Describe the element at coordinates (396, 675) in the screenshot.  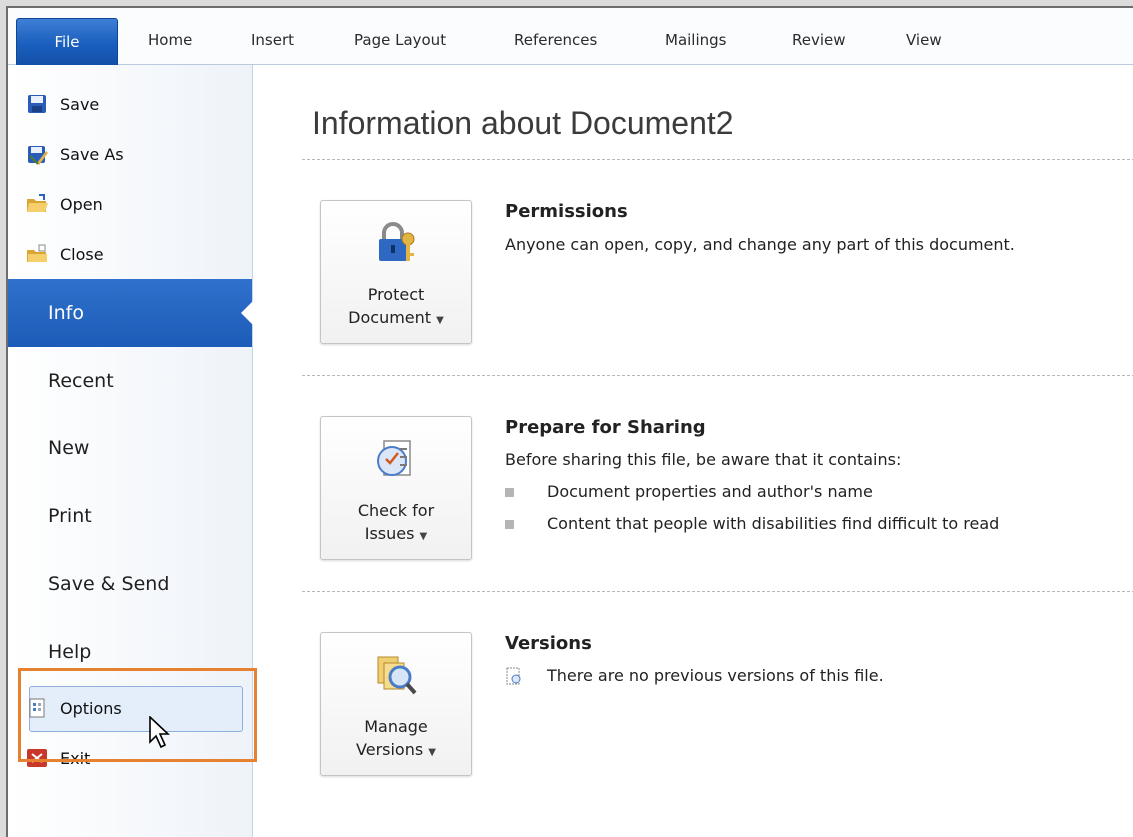
I see `versions-magnifier-icon` at that location.